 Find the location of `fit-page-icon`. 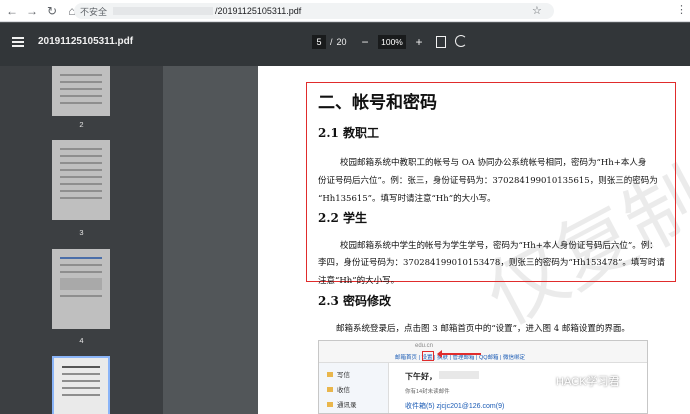

fit-page-icon is located at coordinates (441, 42).